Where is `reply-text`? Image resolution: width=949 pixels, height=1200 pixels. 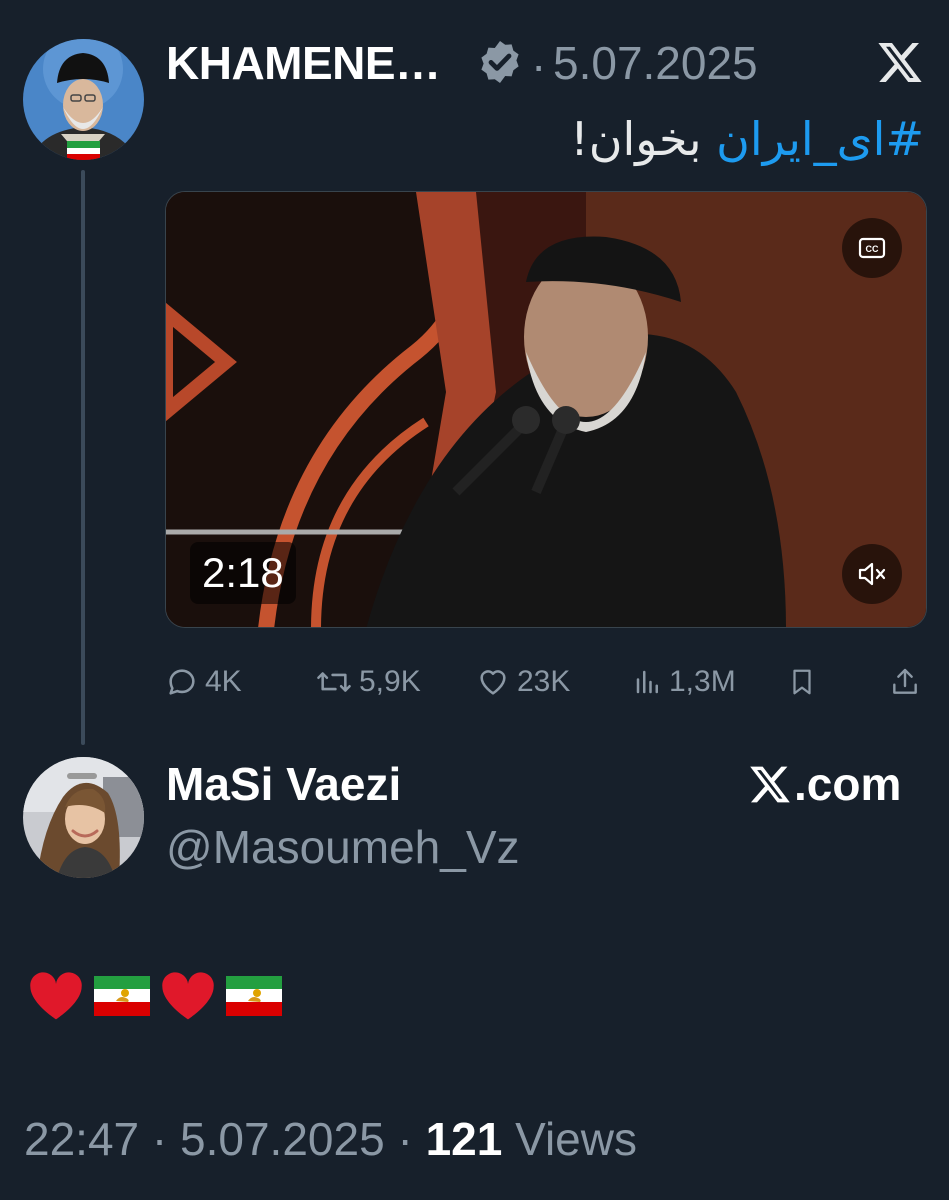
reply-text is located at coordinates (155, 996).